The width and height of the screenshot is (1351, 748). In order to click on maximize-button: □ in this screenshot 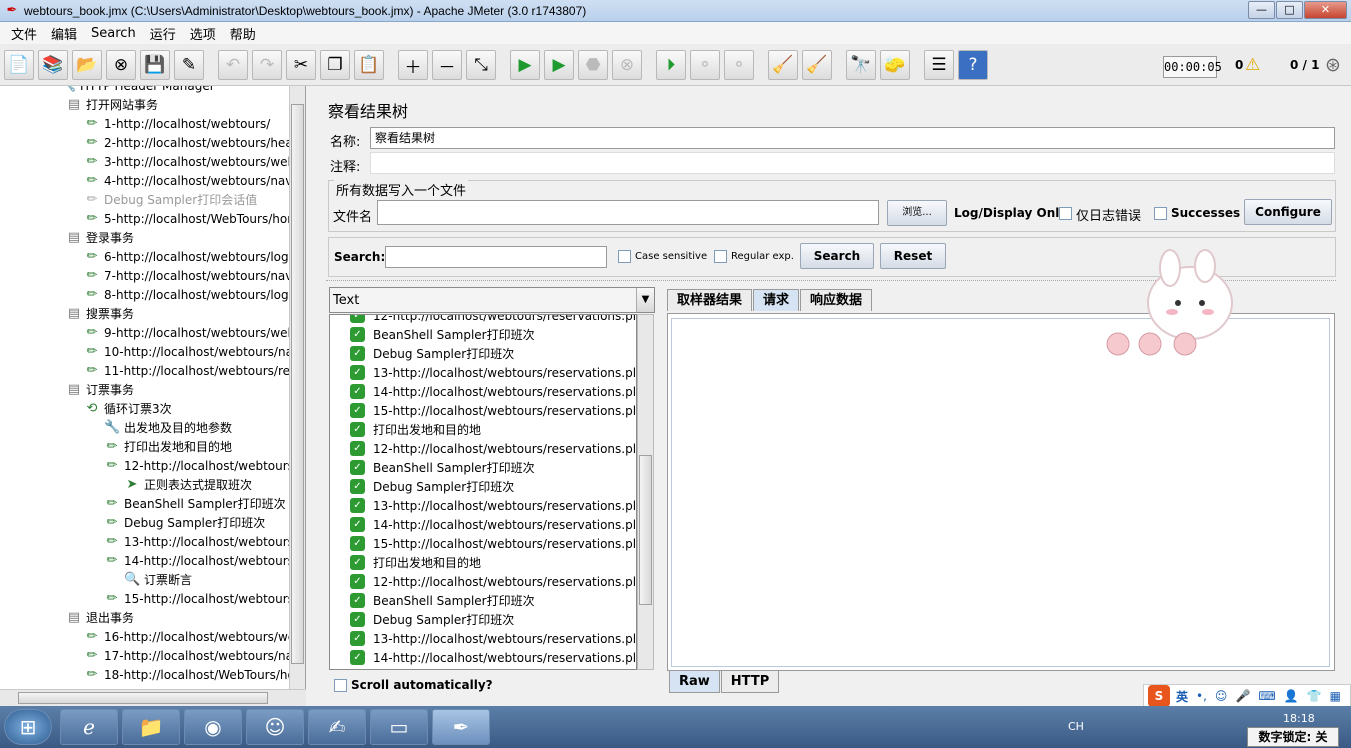, I will do `click(1289, 10)`.